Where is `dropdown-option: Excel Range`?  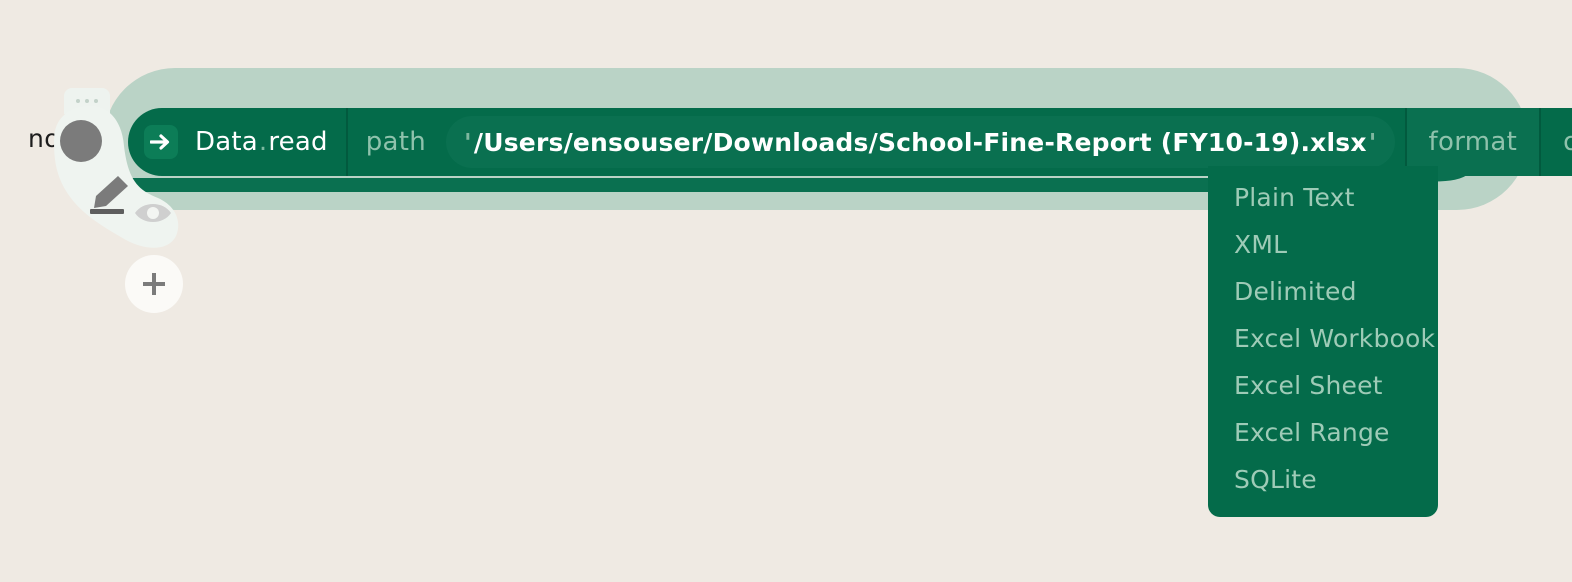 dropdown-option: Excel Range is located at coordinates (1323, 432).